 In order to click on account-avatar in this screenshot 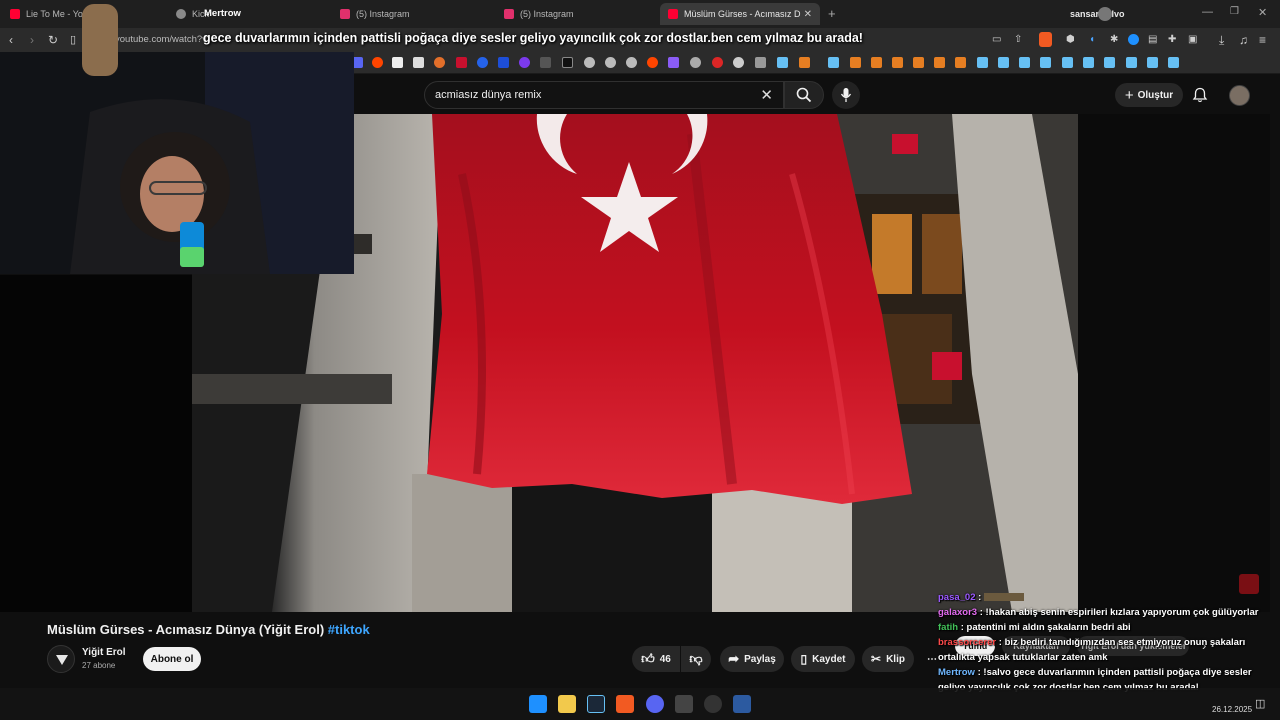, I will do `click(1239, 95)`.